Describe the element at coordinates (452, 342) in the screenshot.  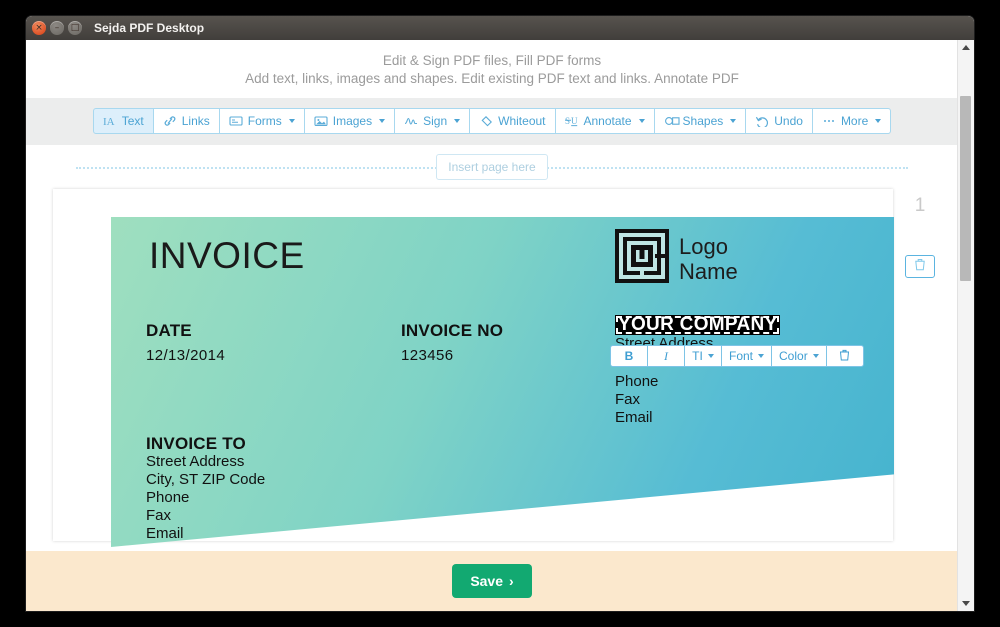
I see `invoice-no-block: INVOICE NO 123456` at that location.